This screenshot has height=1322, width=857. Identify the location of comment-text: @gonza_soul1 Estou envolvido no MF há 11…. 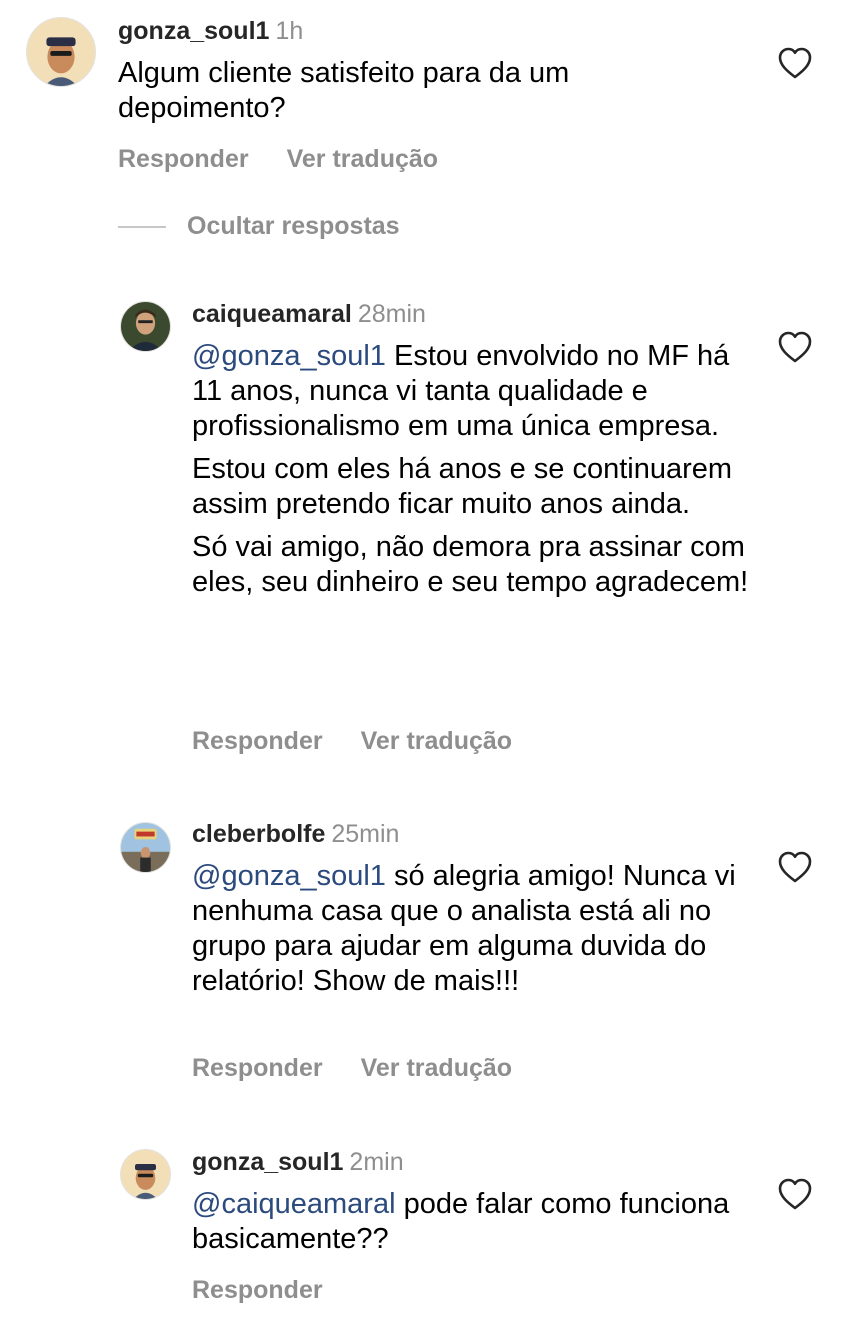
(472, 469).